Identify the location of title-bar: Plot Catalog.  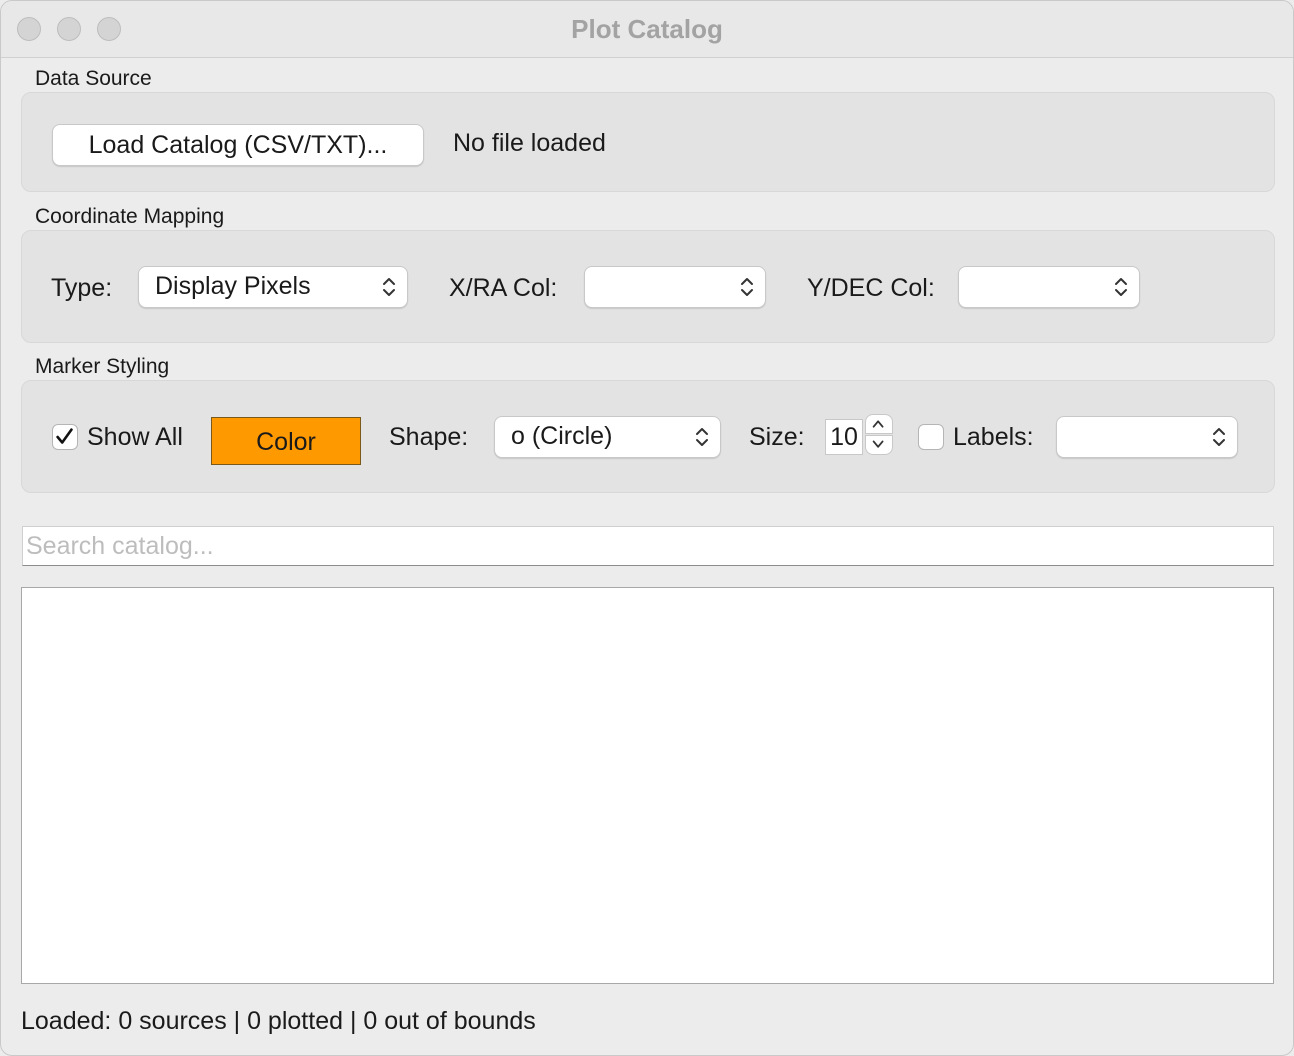
(647, 29).